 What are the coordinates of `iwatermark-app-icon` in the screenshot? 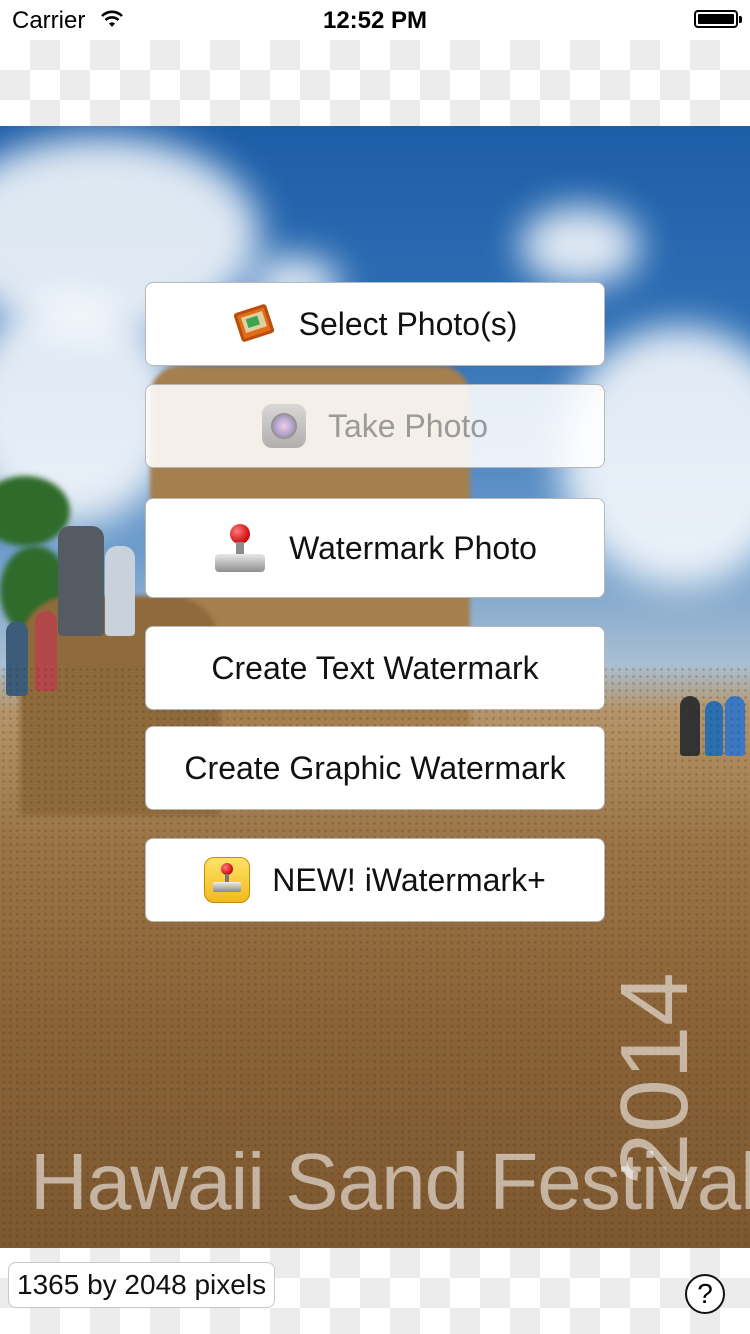 It's located at (227, 880).